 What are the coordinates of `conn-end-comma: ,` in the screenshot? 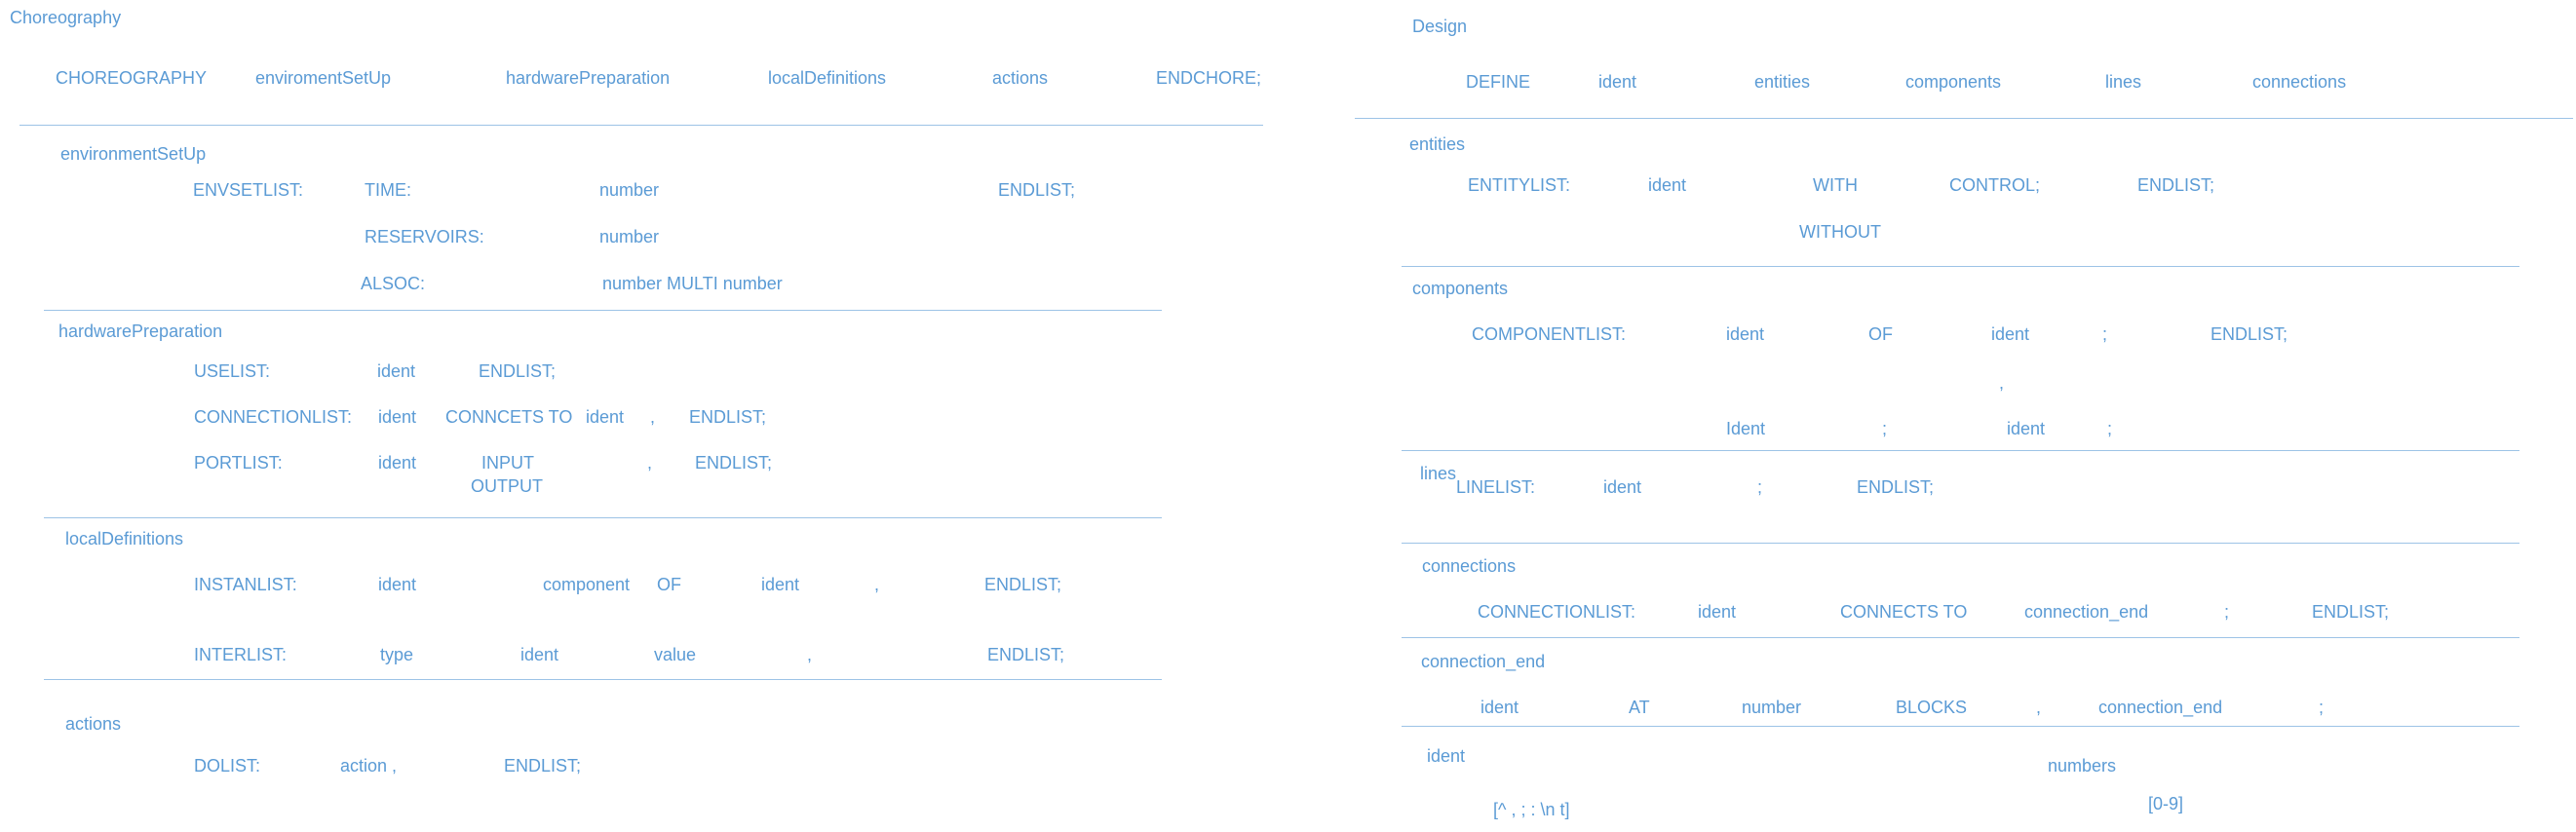 It's located at (2039, 707).